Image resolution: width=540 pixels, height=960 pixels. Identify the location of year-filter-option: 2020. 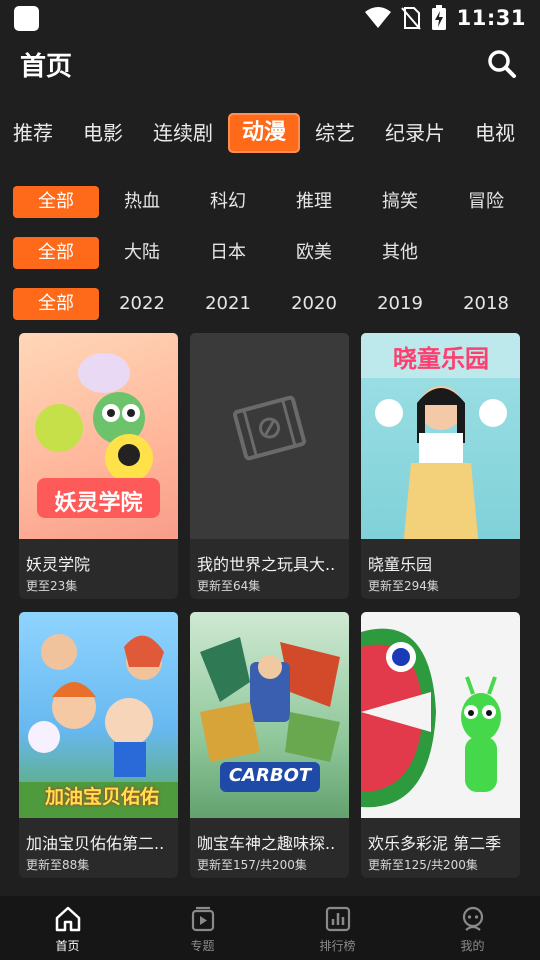
(314, 304).